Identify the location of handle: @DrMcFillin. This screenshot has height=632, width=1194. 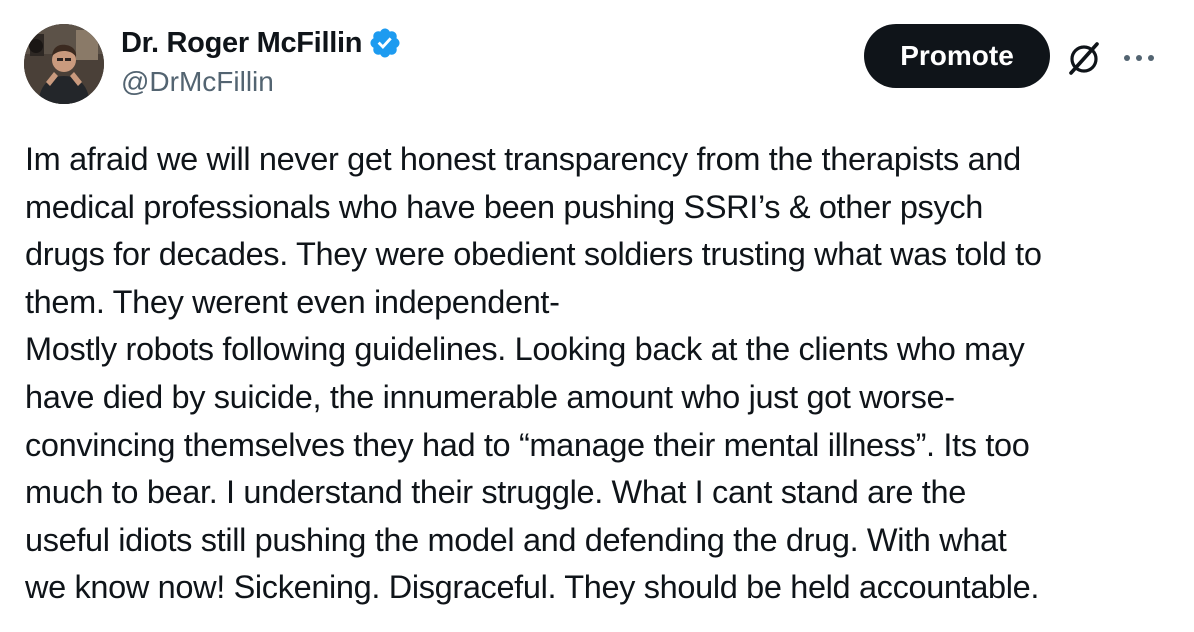
(261, 82).